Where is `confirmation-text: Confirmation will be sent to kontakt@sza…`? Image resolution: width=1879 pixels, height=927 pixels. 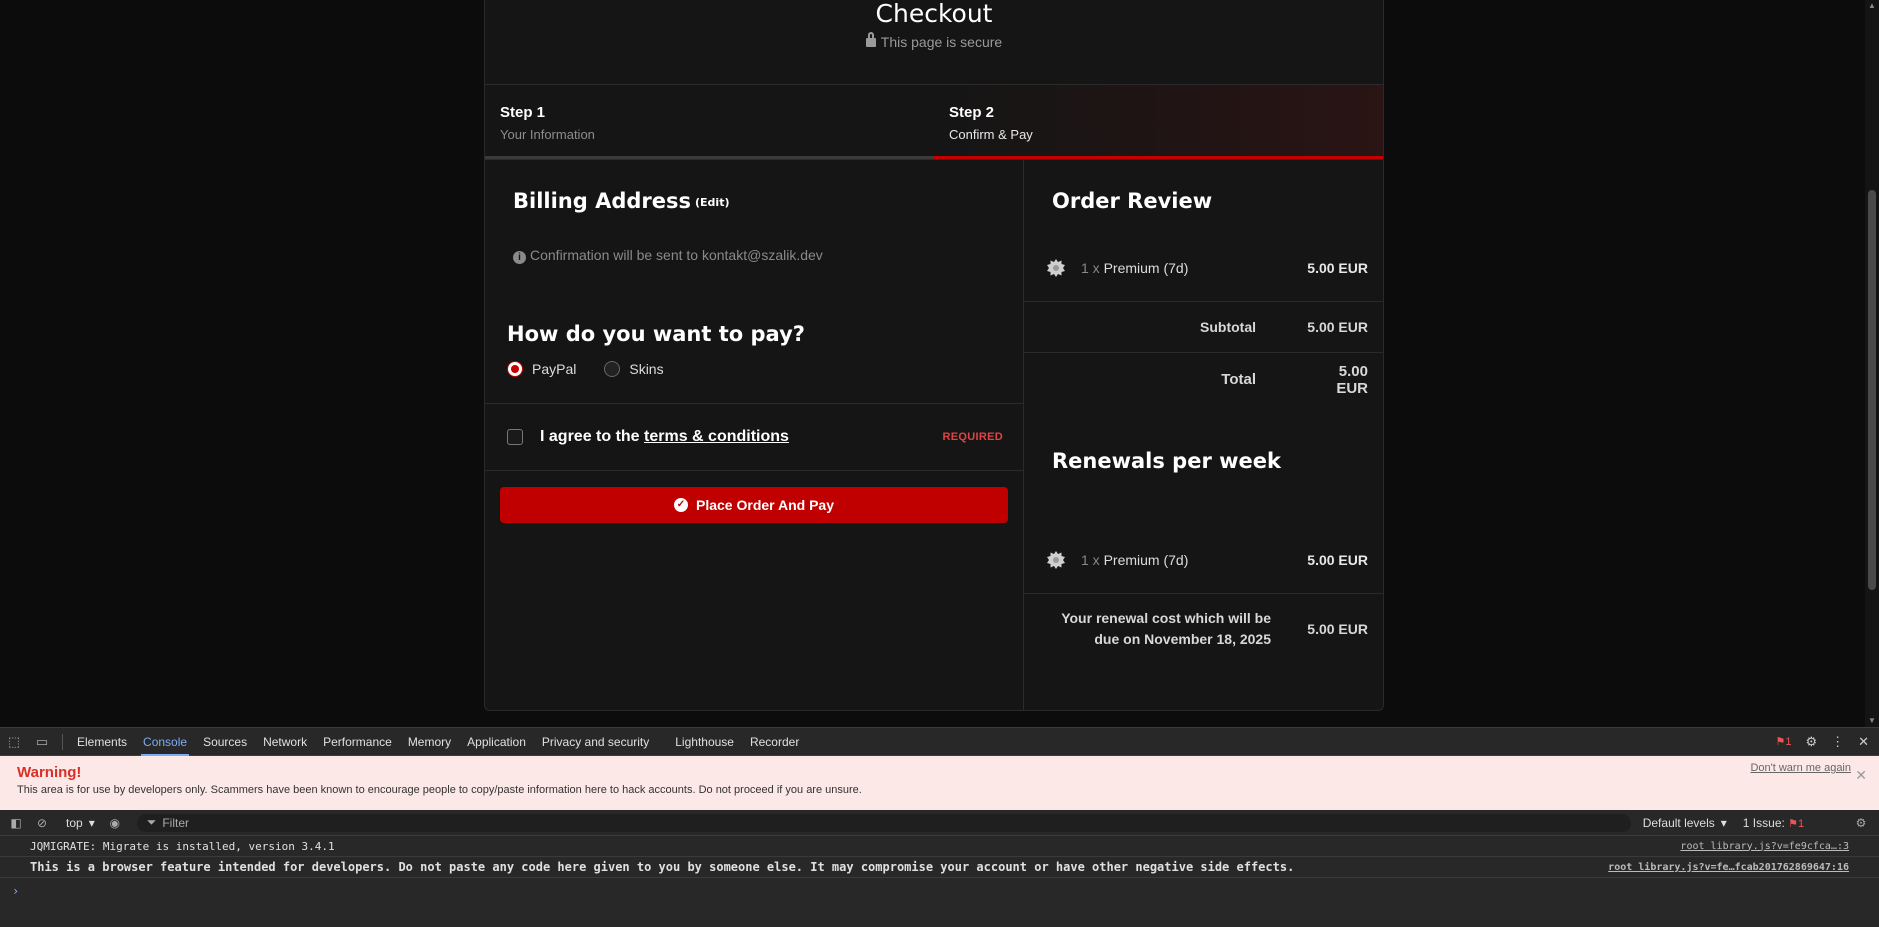 confirmation-text: Confirmation will be sent to kontakt@sza… is located at coordinates (676, 255).